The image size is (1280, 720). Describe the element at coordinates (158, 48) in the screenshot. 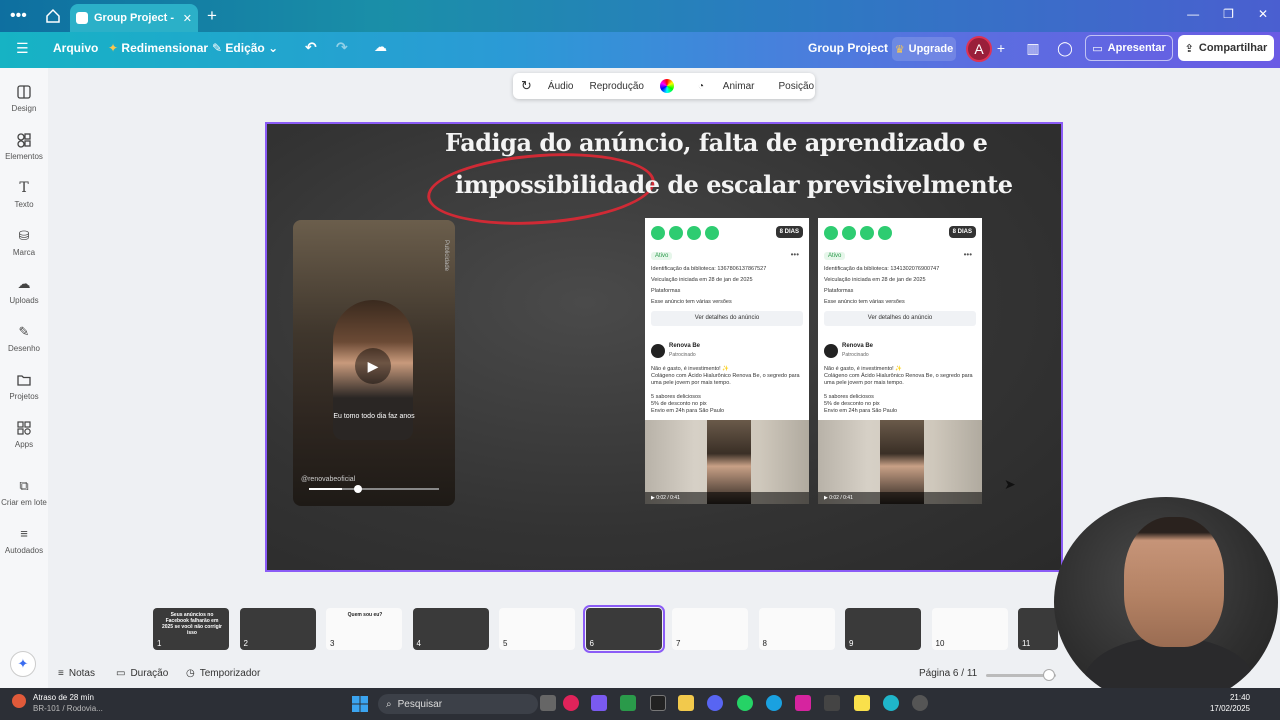

I see `resize-button: ✦ Redimensionar` at that location.